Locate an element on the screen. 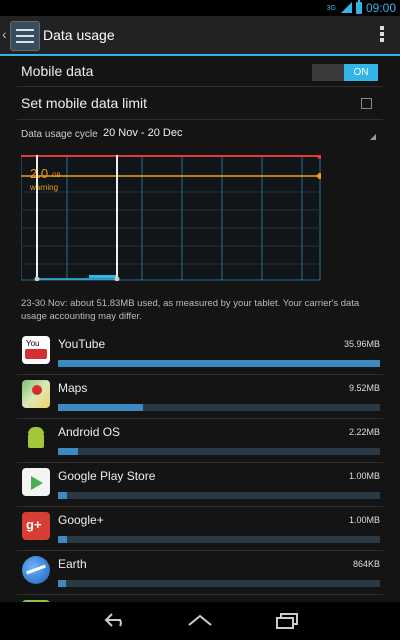 This screenshot has width=400, height=640. settings-sliders-icon is located at coordinates (25, 36).